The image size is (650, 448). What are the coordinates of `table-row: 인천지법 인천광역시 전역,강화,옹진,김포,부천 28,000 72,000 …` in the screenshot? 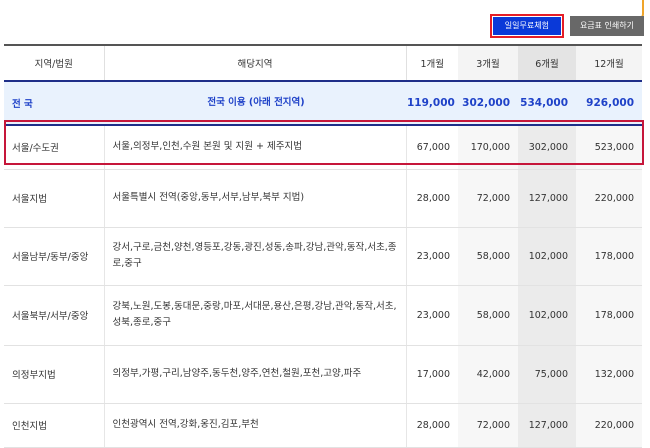 It's located at (323, 425).